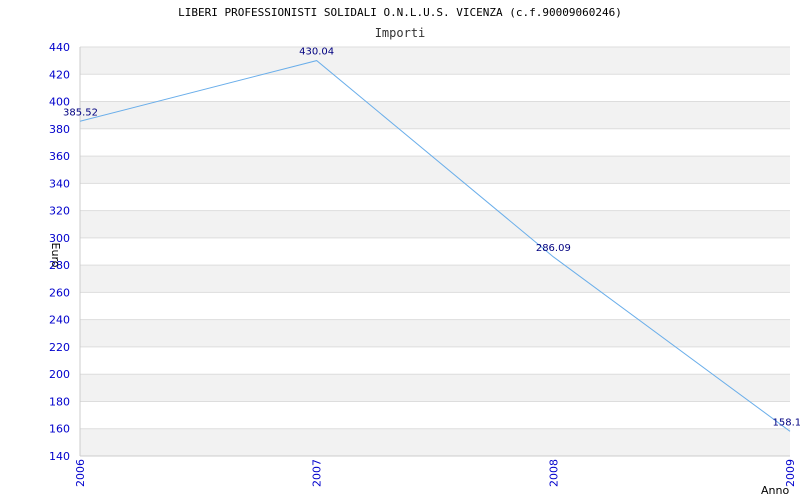 The height and width of the screenshot is (500, 800). What do you see at coordinates (59, 292) in the screenshot?
I see `y-tick-label: 260` at bounding box center [59, 292].